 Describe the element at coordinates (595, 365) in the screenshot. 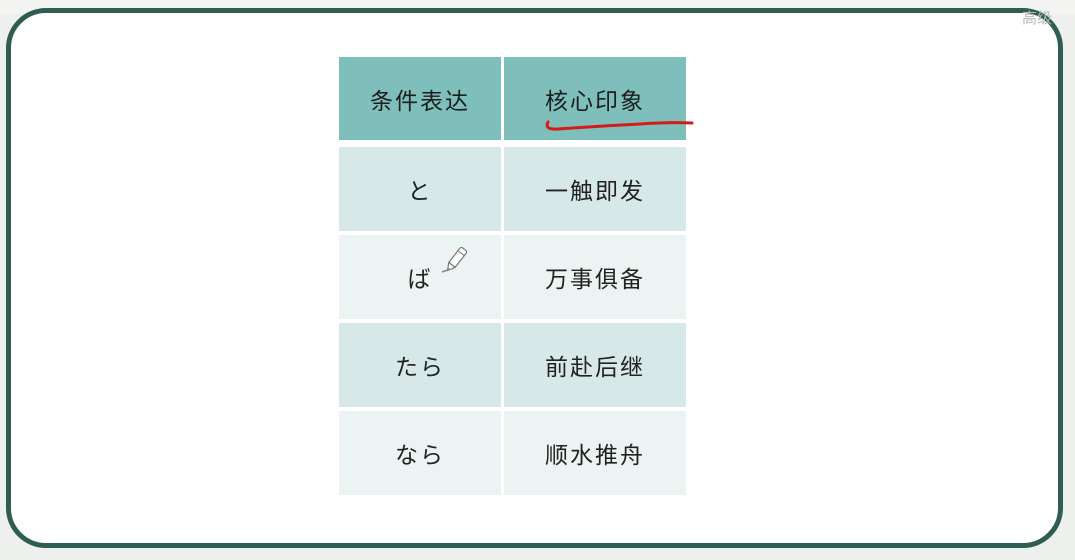

I see `table-cell-impression: 前赴后继` at that location.